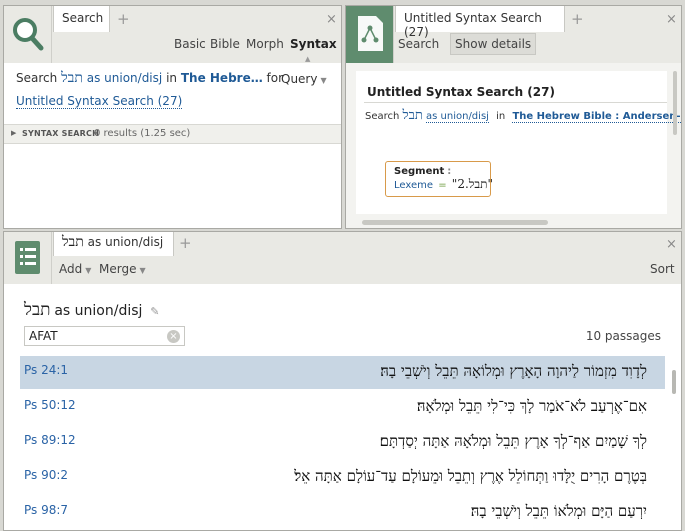 The image size is (685, 531). I want to click on syntax-search-button: Search, so click(418, 44).